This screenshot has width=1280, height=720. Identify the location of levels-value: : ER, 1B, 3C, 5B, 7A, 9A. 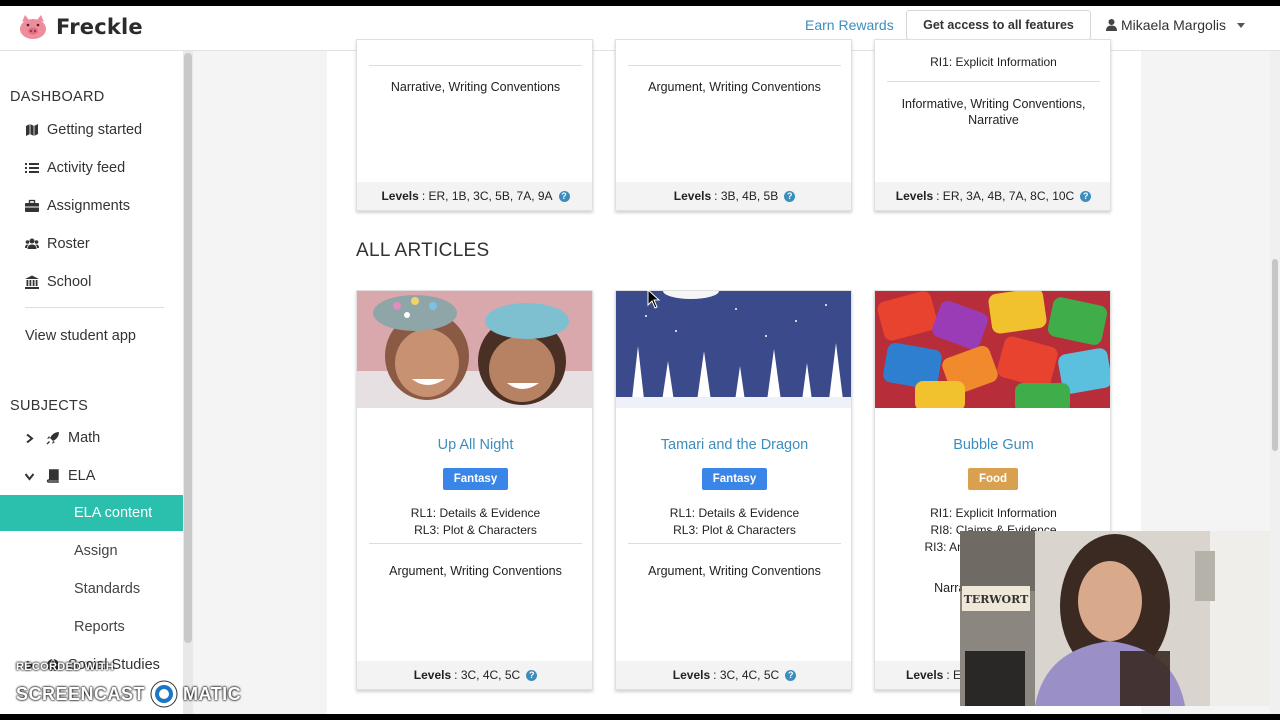
(487, 196).